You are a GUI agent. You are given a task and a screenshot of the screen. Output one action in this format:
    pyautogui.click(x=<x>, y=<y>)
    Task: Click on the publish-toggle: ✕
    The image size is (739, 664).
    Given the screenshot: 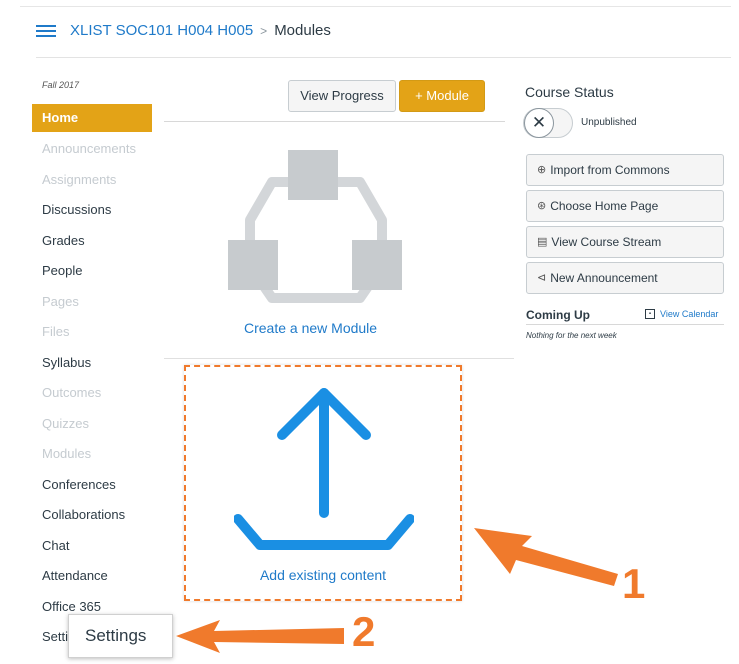 What is the action you would take?
    pyautogui.click(x=548, y=123)
    